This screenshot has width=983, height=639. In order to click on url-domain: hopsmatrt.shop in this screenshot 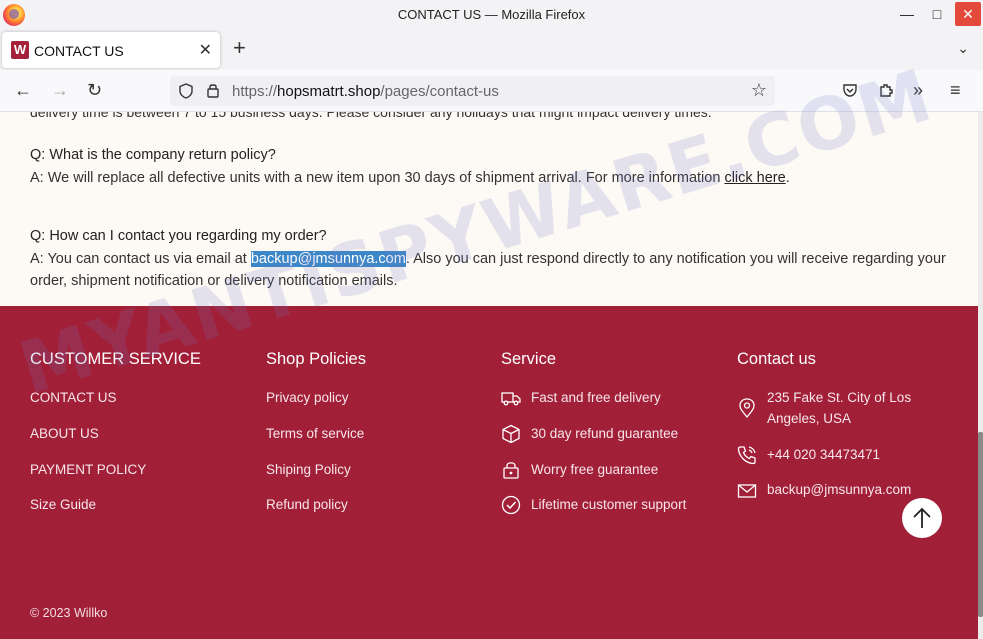, I will do `click(329, 91)`.